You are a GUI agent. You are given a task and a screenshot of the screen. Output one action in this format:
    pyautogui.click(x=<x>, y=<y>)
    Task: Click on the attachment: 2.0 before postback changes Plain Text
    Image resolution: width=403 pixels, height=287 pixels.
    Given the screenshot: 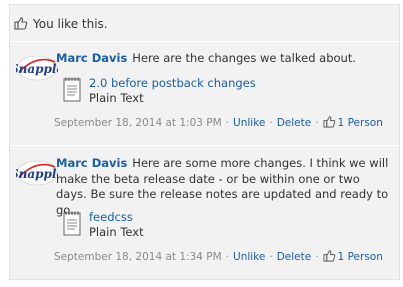 What is the action you would take?
    pyautogui.click(x=212, y=91)
    